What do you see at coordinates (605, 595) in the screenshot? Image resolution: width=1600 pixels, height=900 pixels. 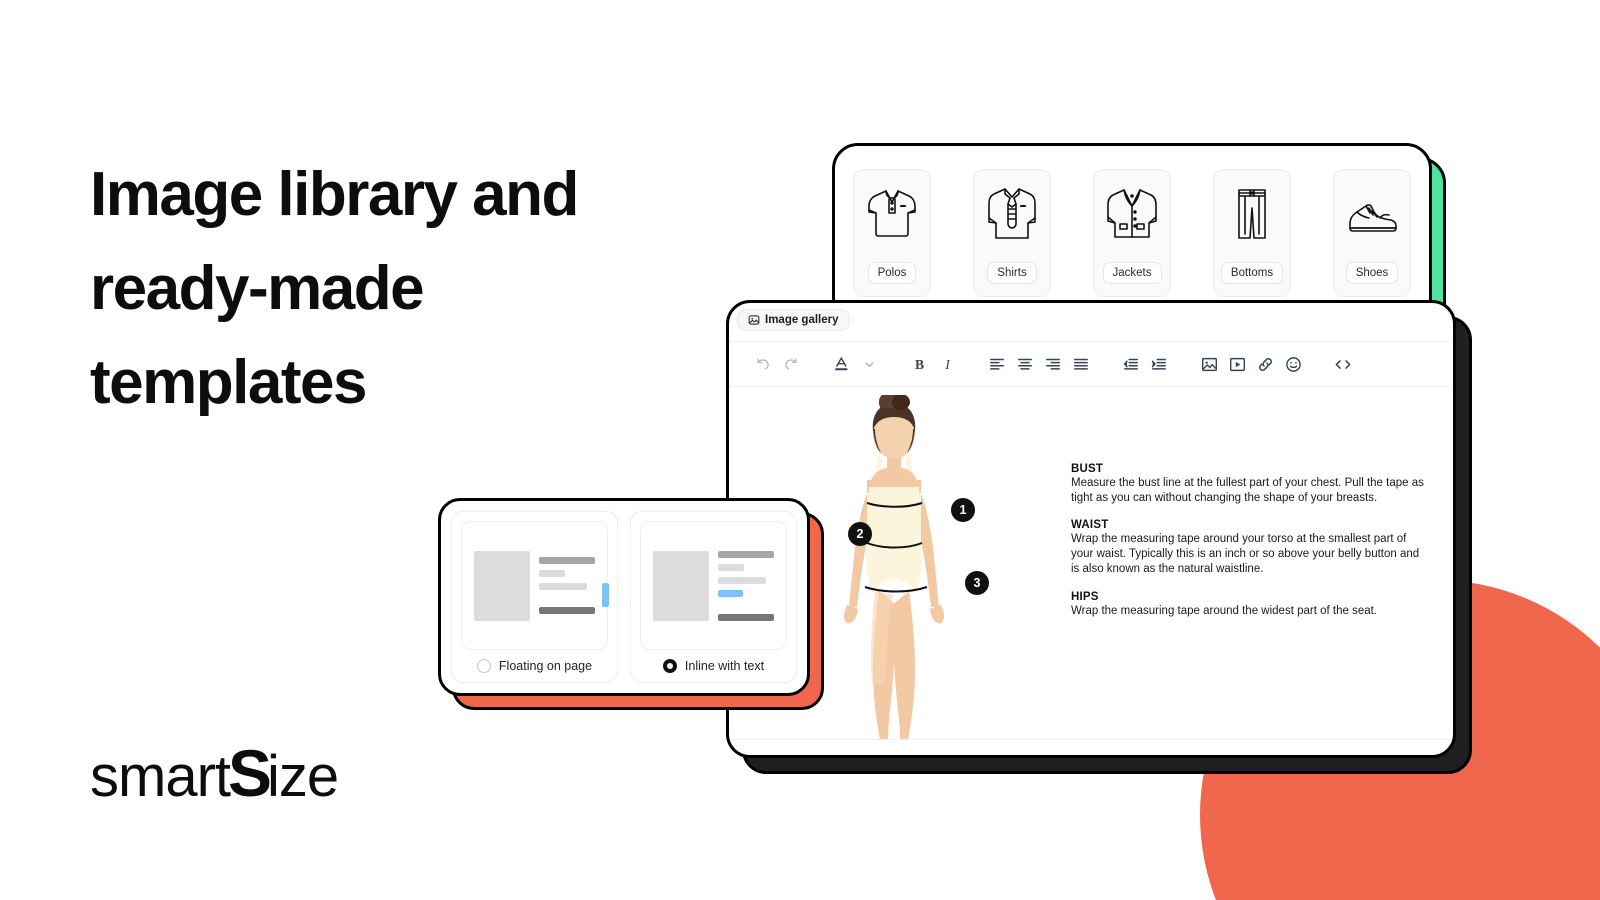 I see `floating-highlight-bar` at bounding box center [605, 595].